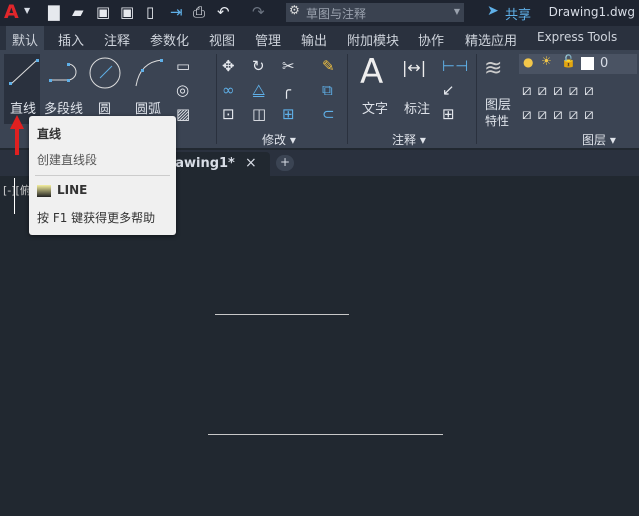 Image resolution: width=639 pixels, height=516 pixels. I want to click on tab-parametric: 参数化, so click(169, 39).